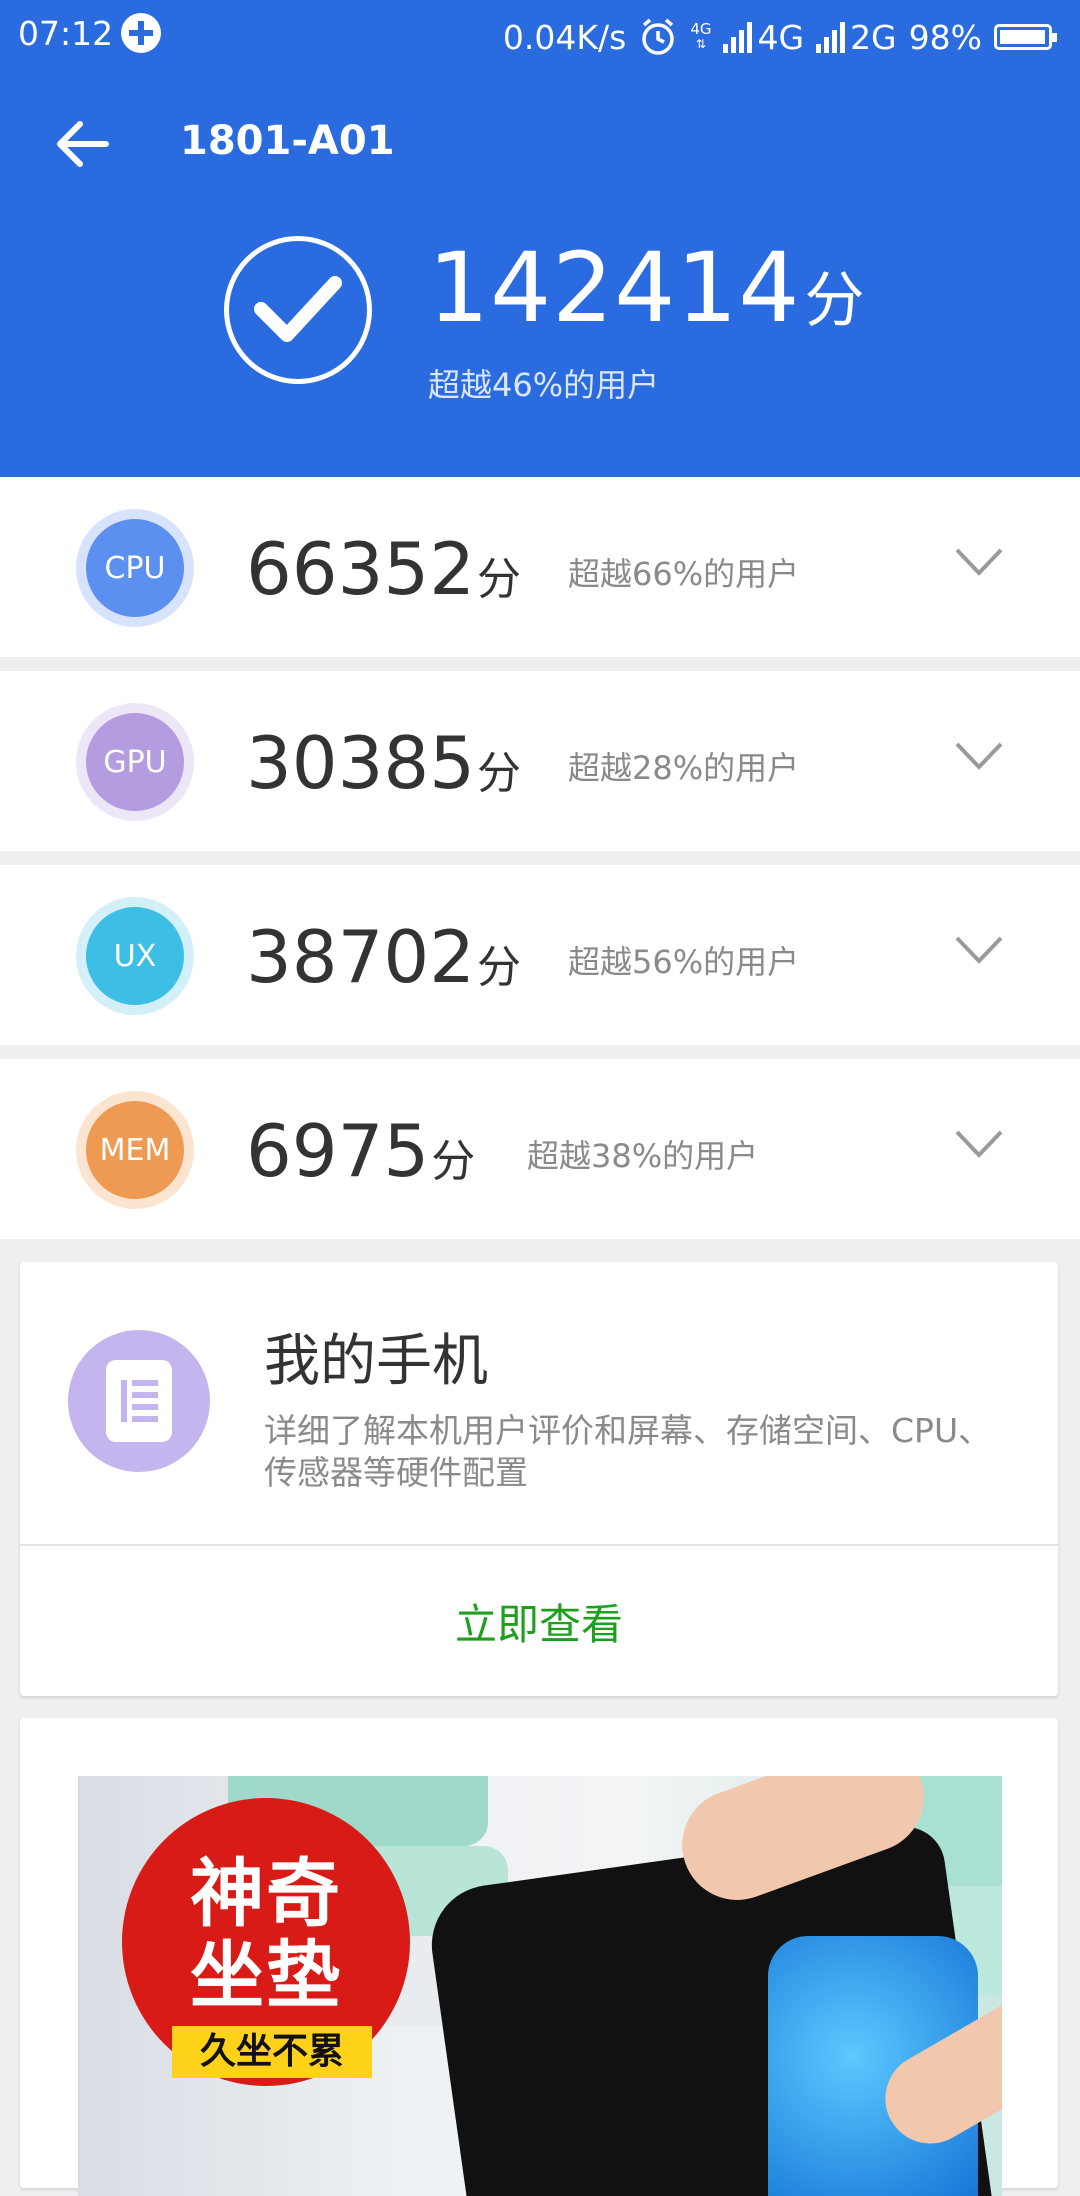 This screenshot has width=1080, height=2196. Describe the element at coordinates (499, 967) in the screenshot. I see `ux-score-unit: 分` at that location.